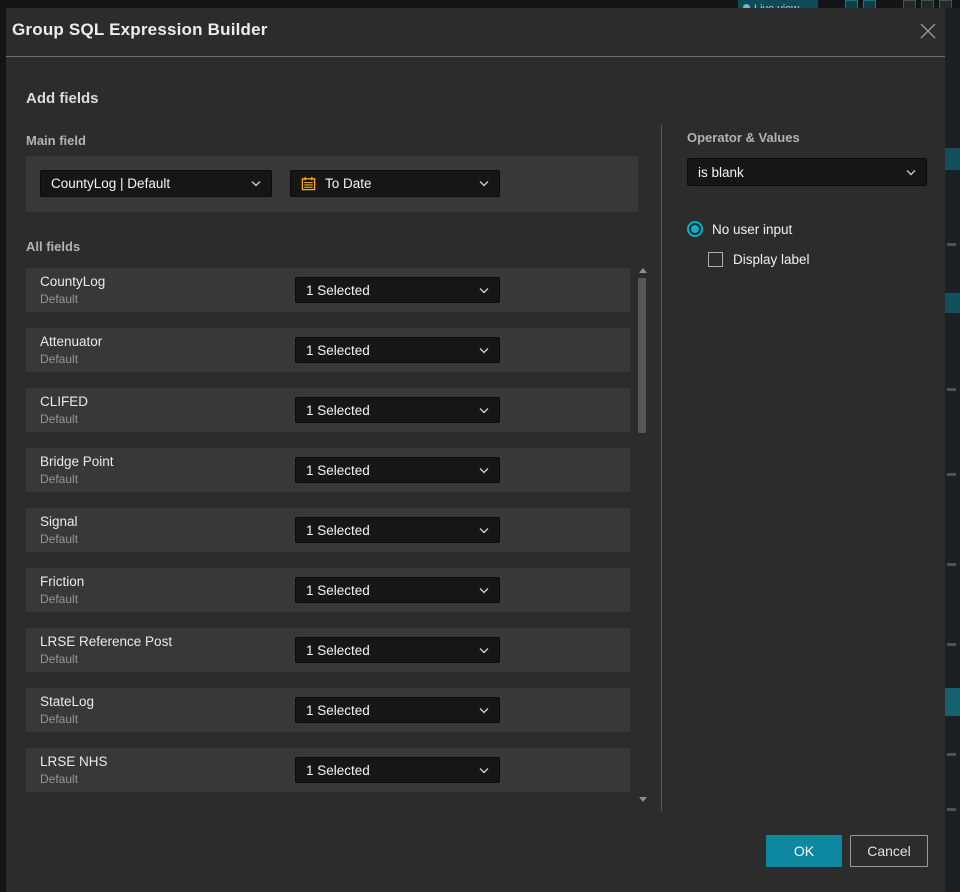  I want to click on field-row: Bridge Point Default 1 Selected, so click(328, 470).